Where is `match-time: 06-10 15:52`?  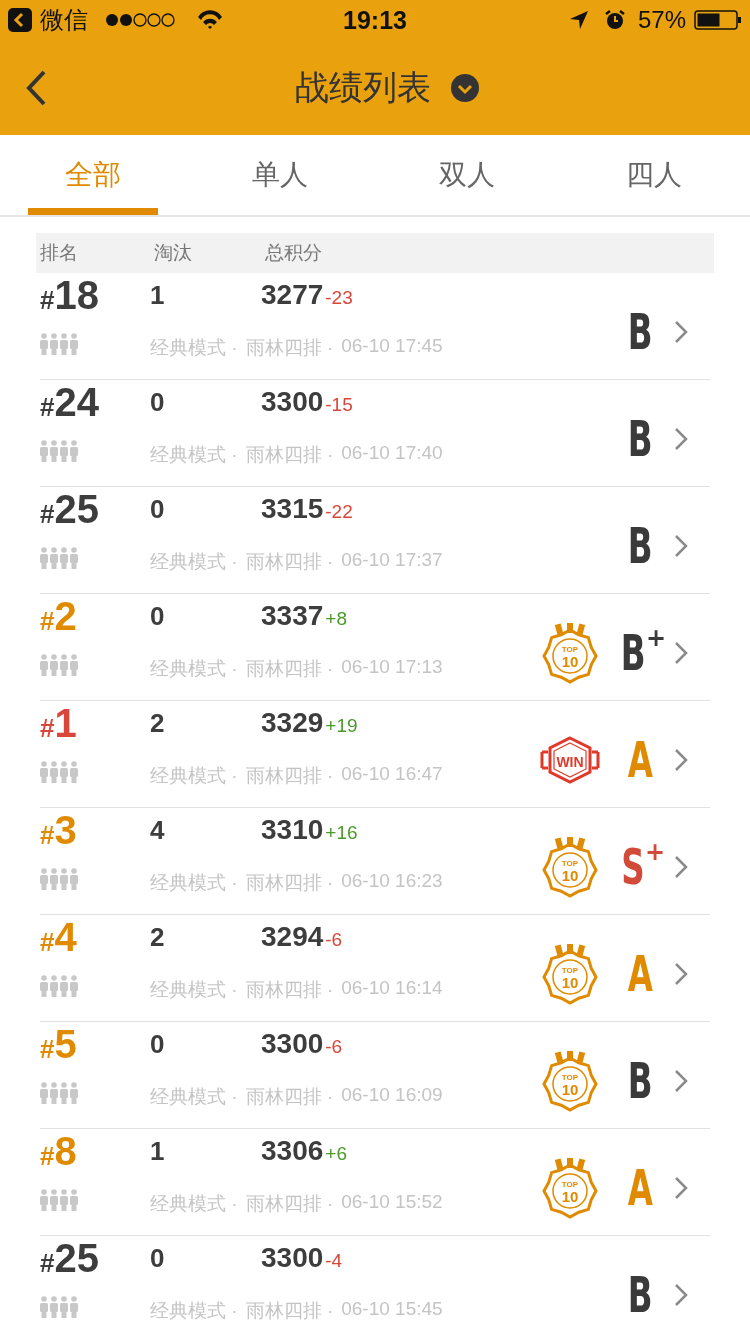
match-time: 06-10 15:52 is located at coordinates (392, 1202).